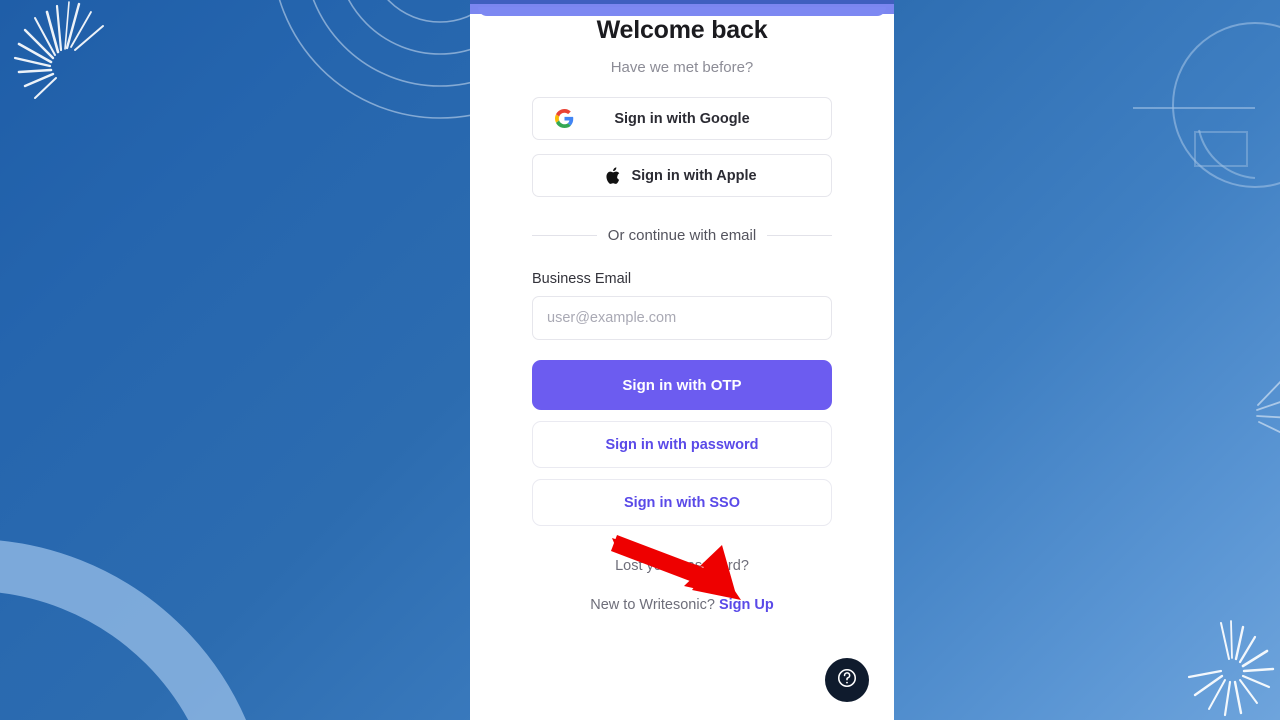 The height and width of the screenshot is (720, 1280). I want to click on help-button, so click(847, 680).